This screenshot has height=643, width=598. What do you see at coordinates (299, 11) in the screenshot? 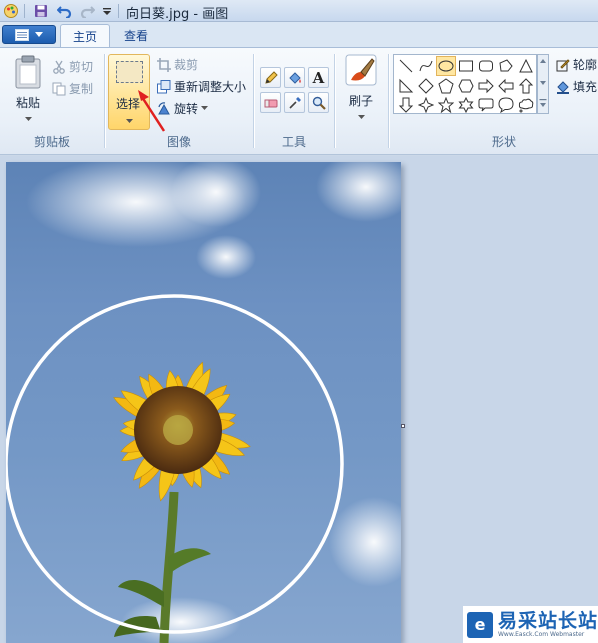
I see `title-bar: 向日葵.jpg - 画图` at bounding box center [299, 11].